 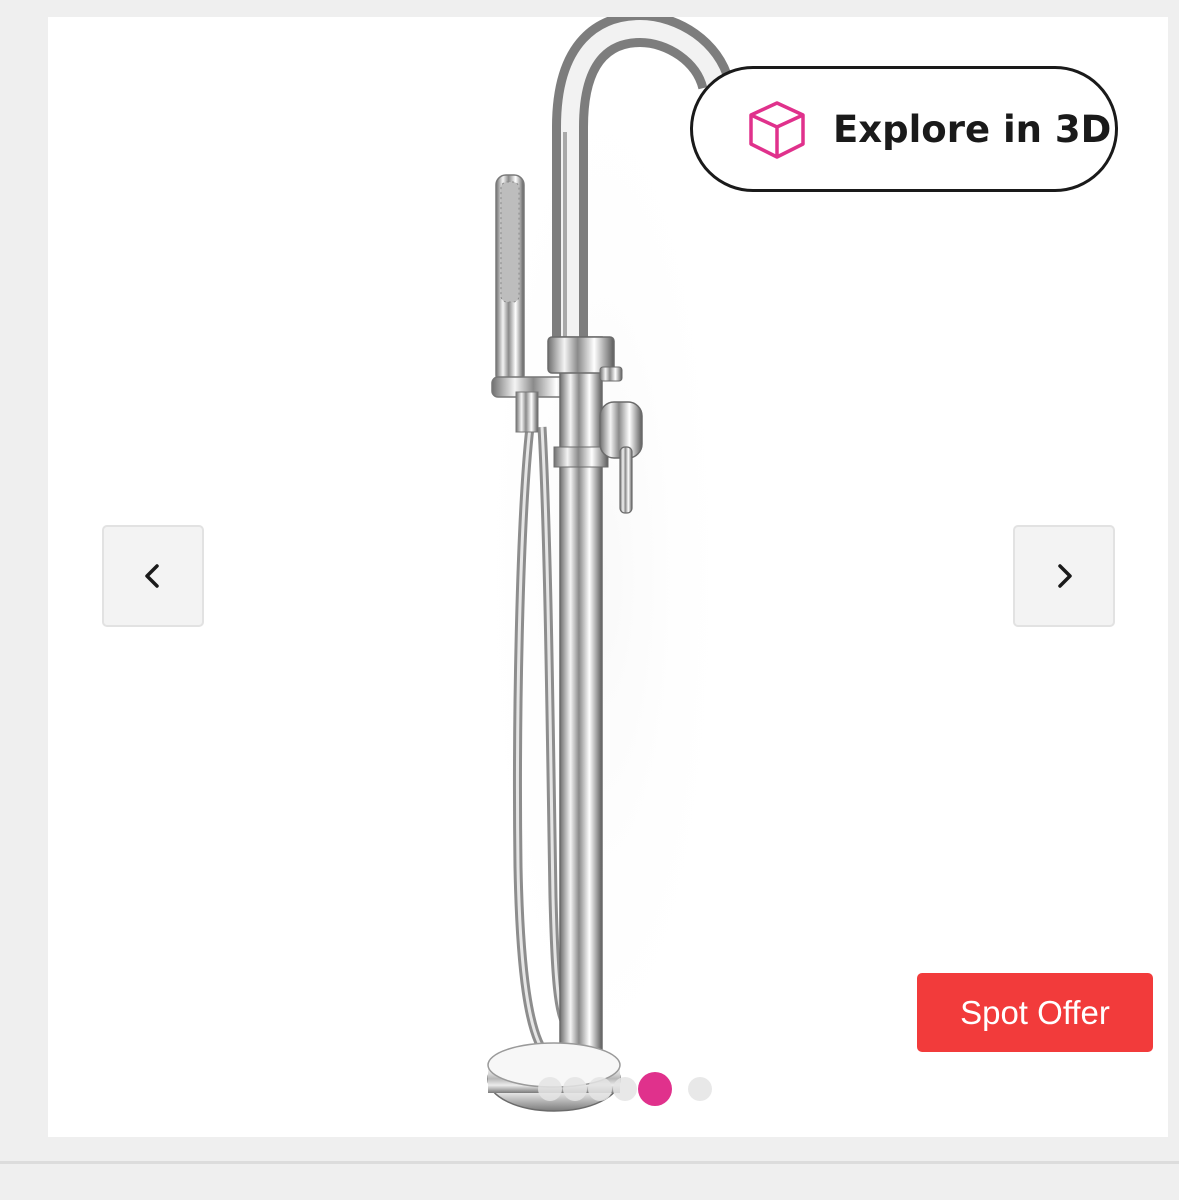 I want to click on explore-3d-label: Explore in 3D, so click(x=972, y=129).